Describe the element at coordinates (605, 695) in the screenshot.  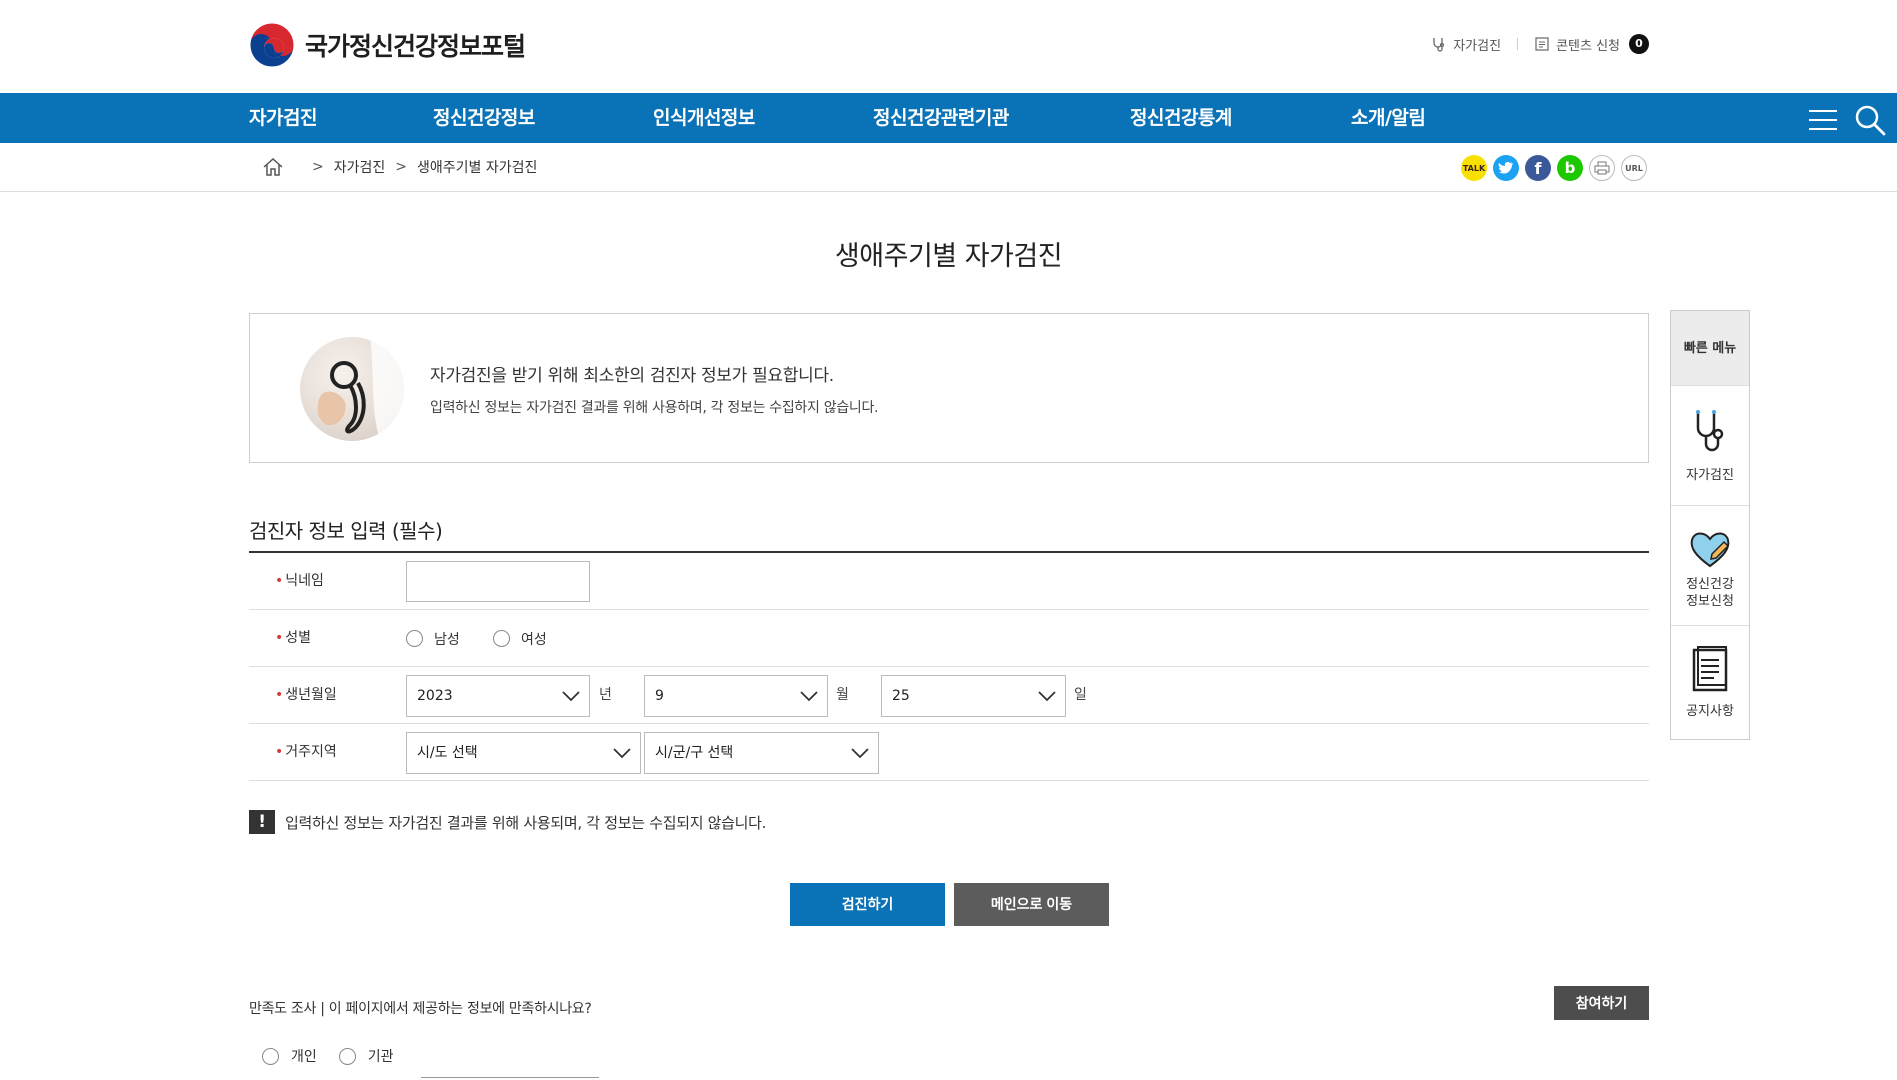
I see `year-unit: 년` at that location.